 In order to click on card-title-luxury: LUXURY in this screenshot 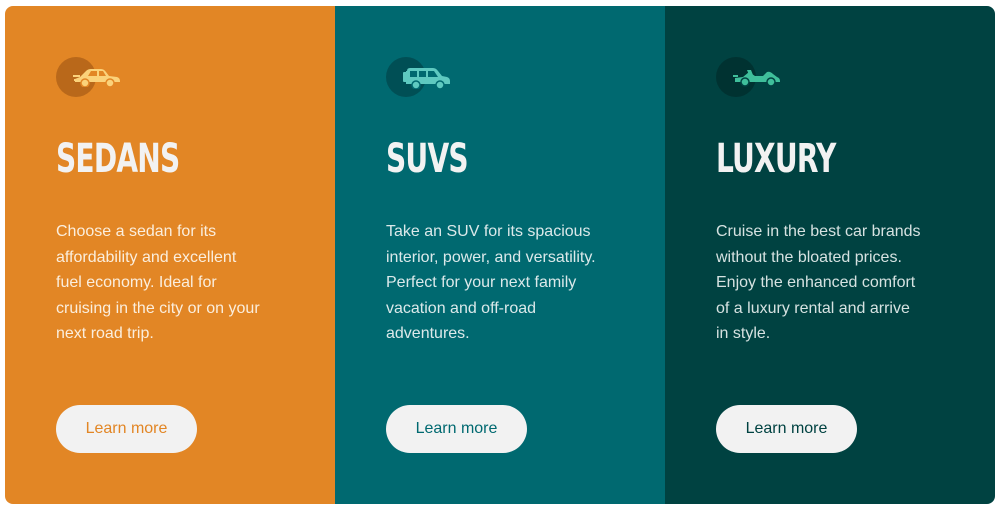, I will do `click(776, 159)`.